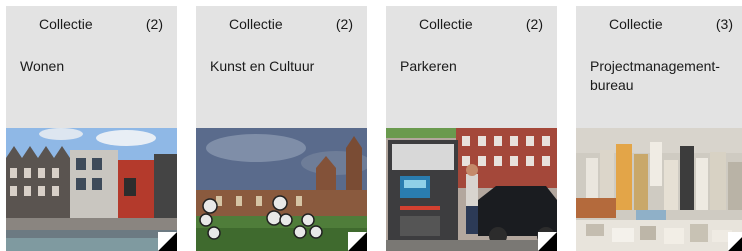 Image resolution: width=742 pixels, height=251 pixels. I want to click on card-title: Projectmanagement-bureau, so click(663, 76).